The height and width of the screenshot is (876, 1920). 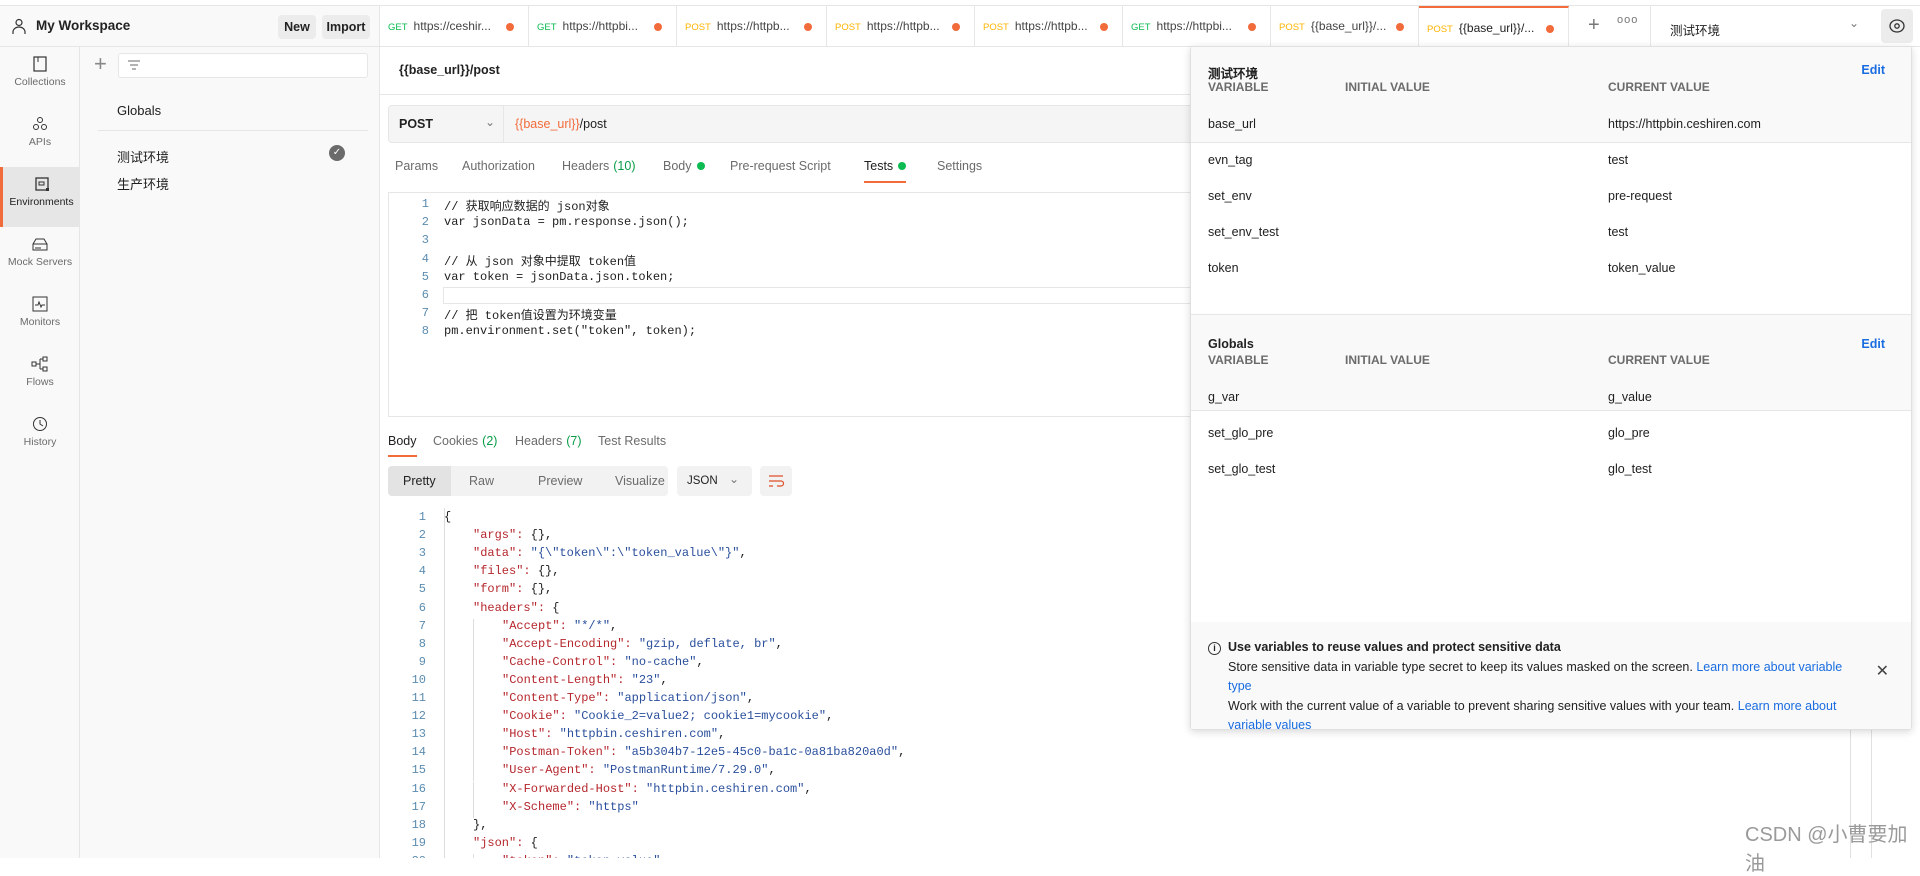 I want to click on json-line: "token": "token_value", so click(x=581, y=856).